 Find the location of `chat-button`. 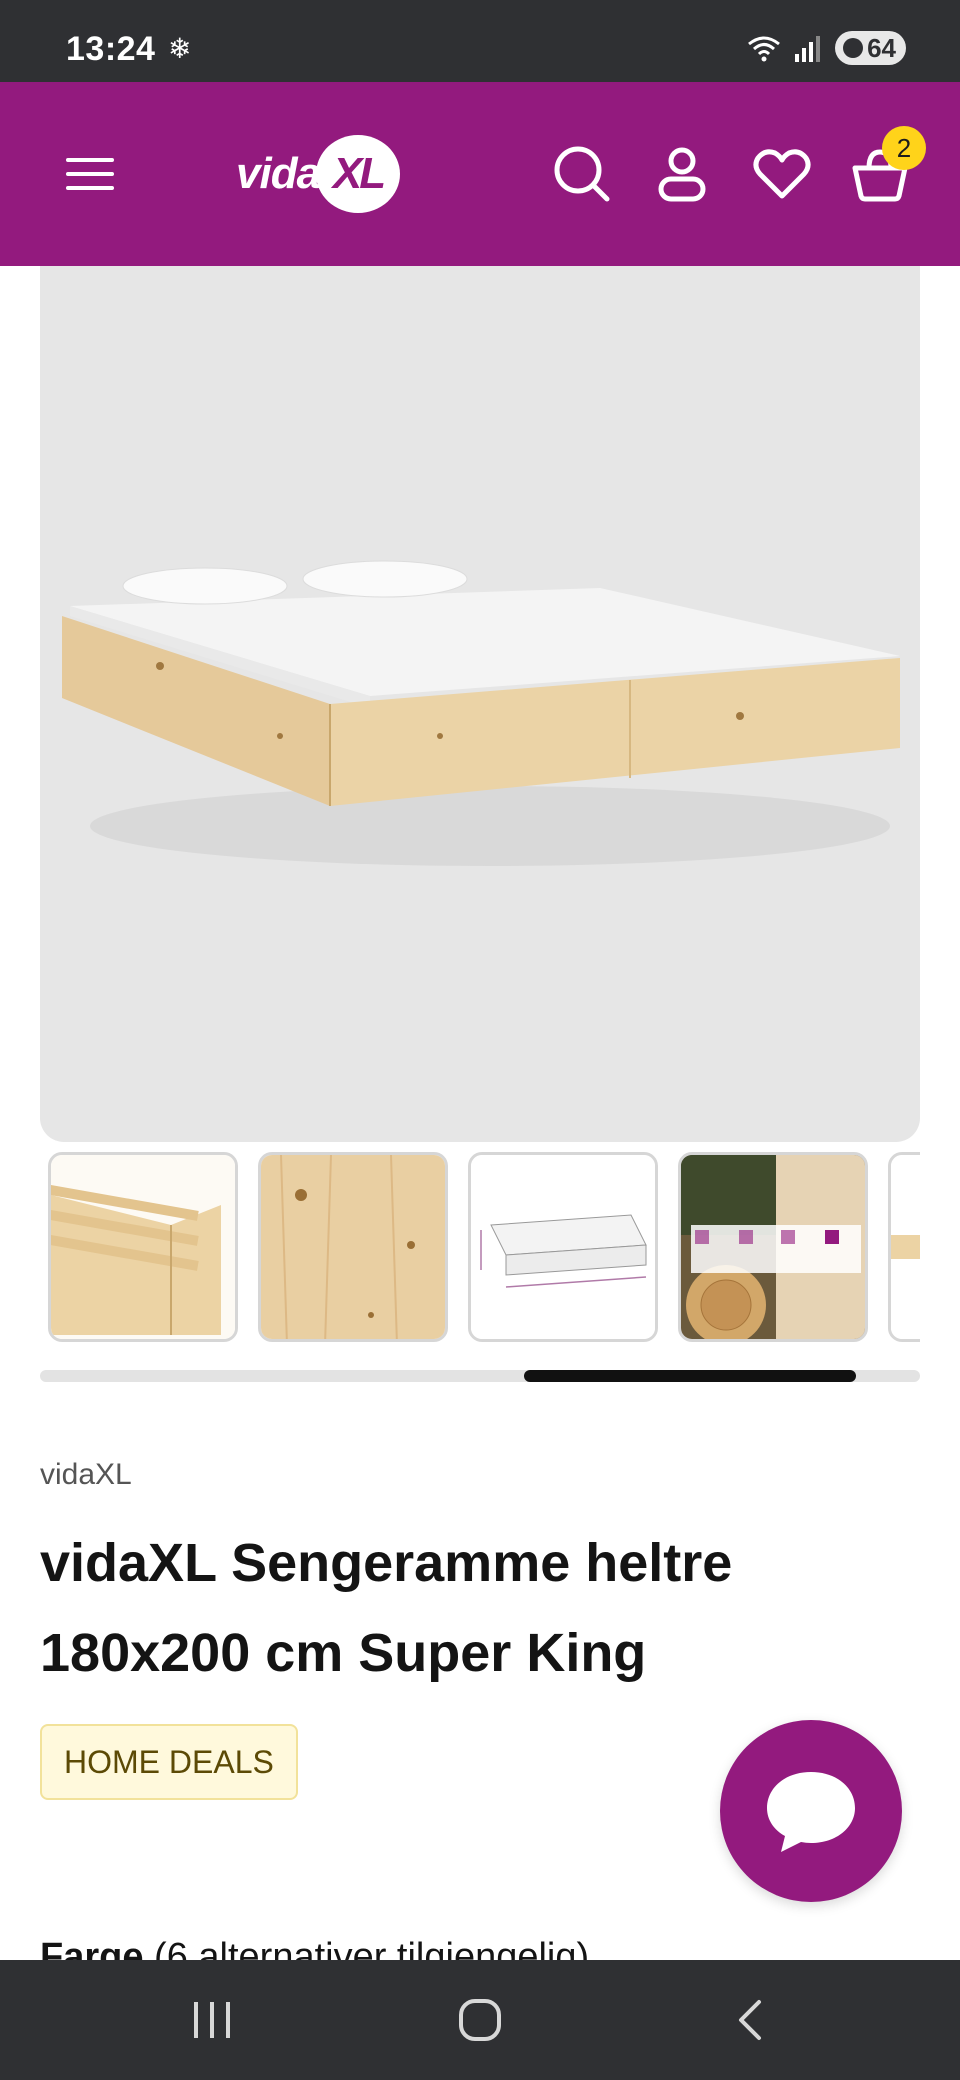

chat-button is located at coordinates (811, 1811).